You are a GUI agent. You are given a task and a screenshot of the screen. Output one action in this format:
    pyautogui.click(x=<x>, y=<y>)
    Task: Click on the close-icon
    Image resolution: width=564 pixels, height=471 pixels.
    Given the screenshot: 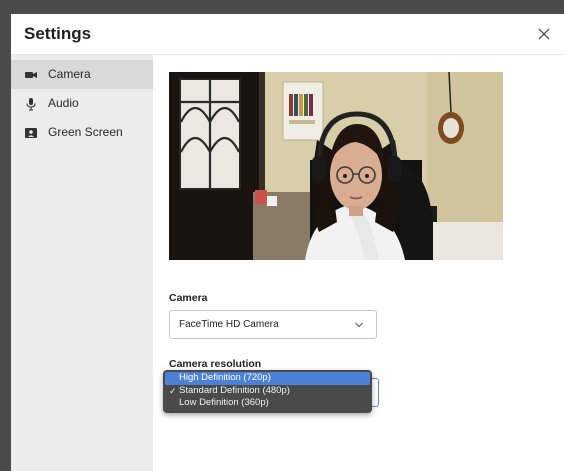 What is the action you would take?
    pyautogui.click(x=544, y=34)
    